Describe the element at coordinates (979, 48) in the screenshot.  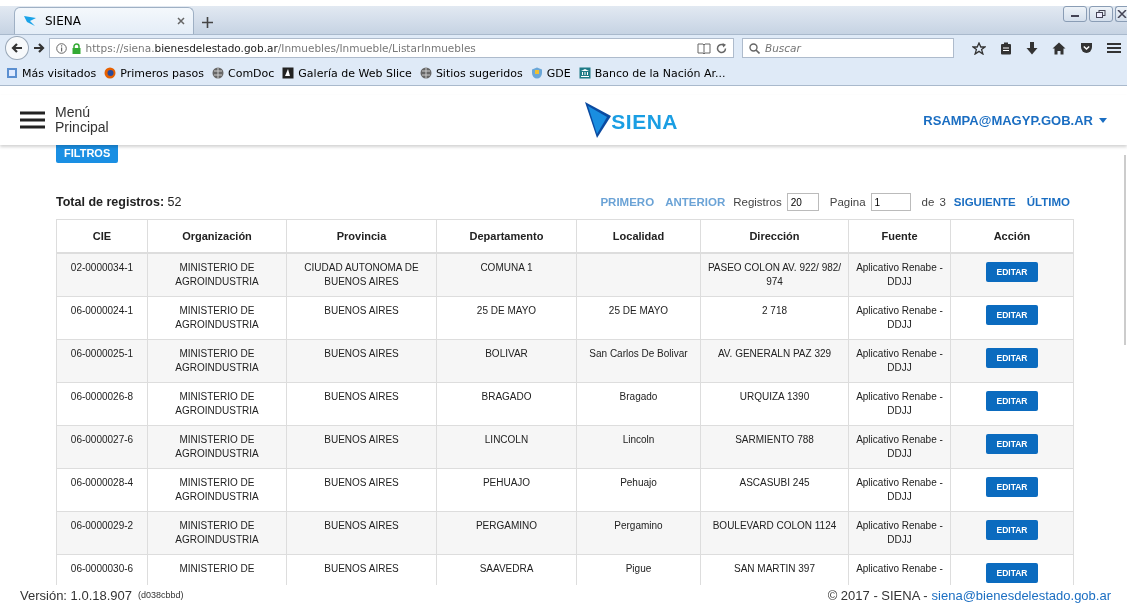
I see `star-icon` at that location.